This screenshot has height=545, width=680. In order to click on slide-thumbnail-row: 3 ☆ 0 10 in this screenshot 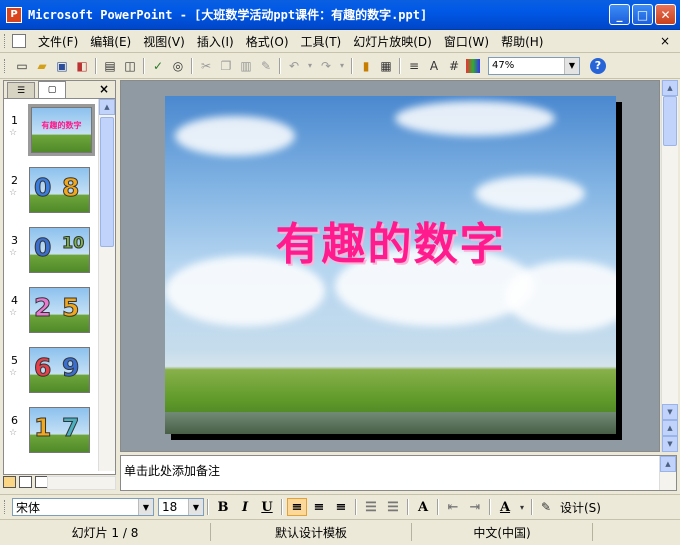, I will do `click(51, 250)`.